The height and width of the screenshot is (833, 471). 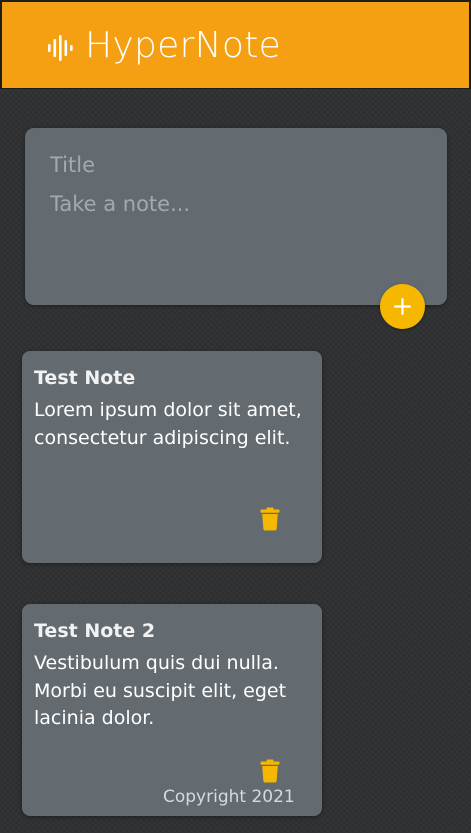 What do you see at coordinates (60, 48) in the screenshot?
I see `sound-wave-icon` at bounding box center [60, 48].